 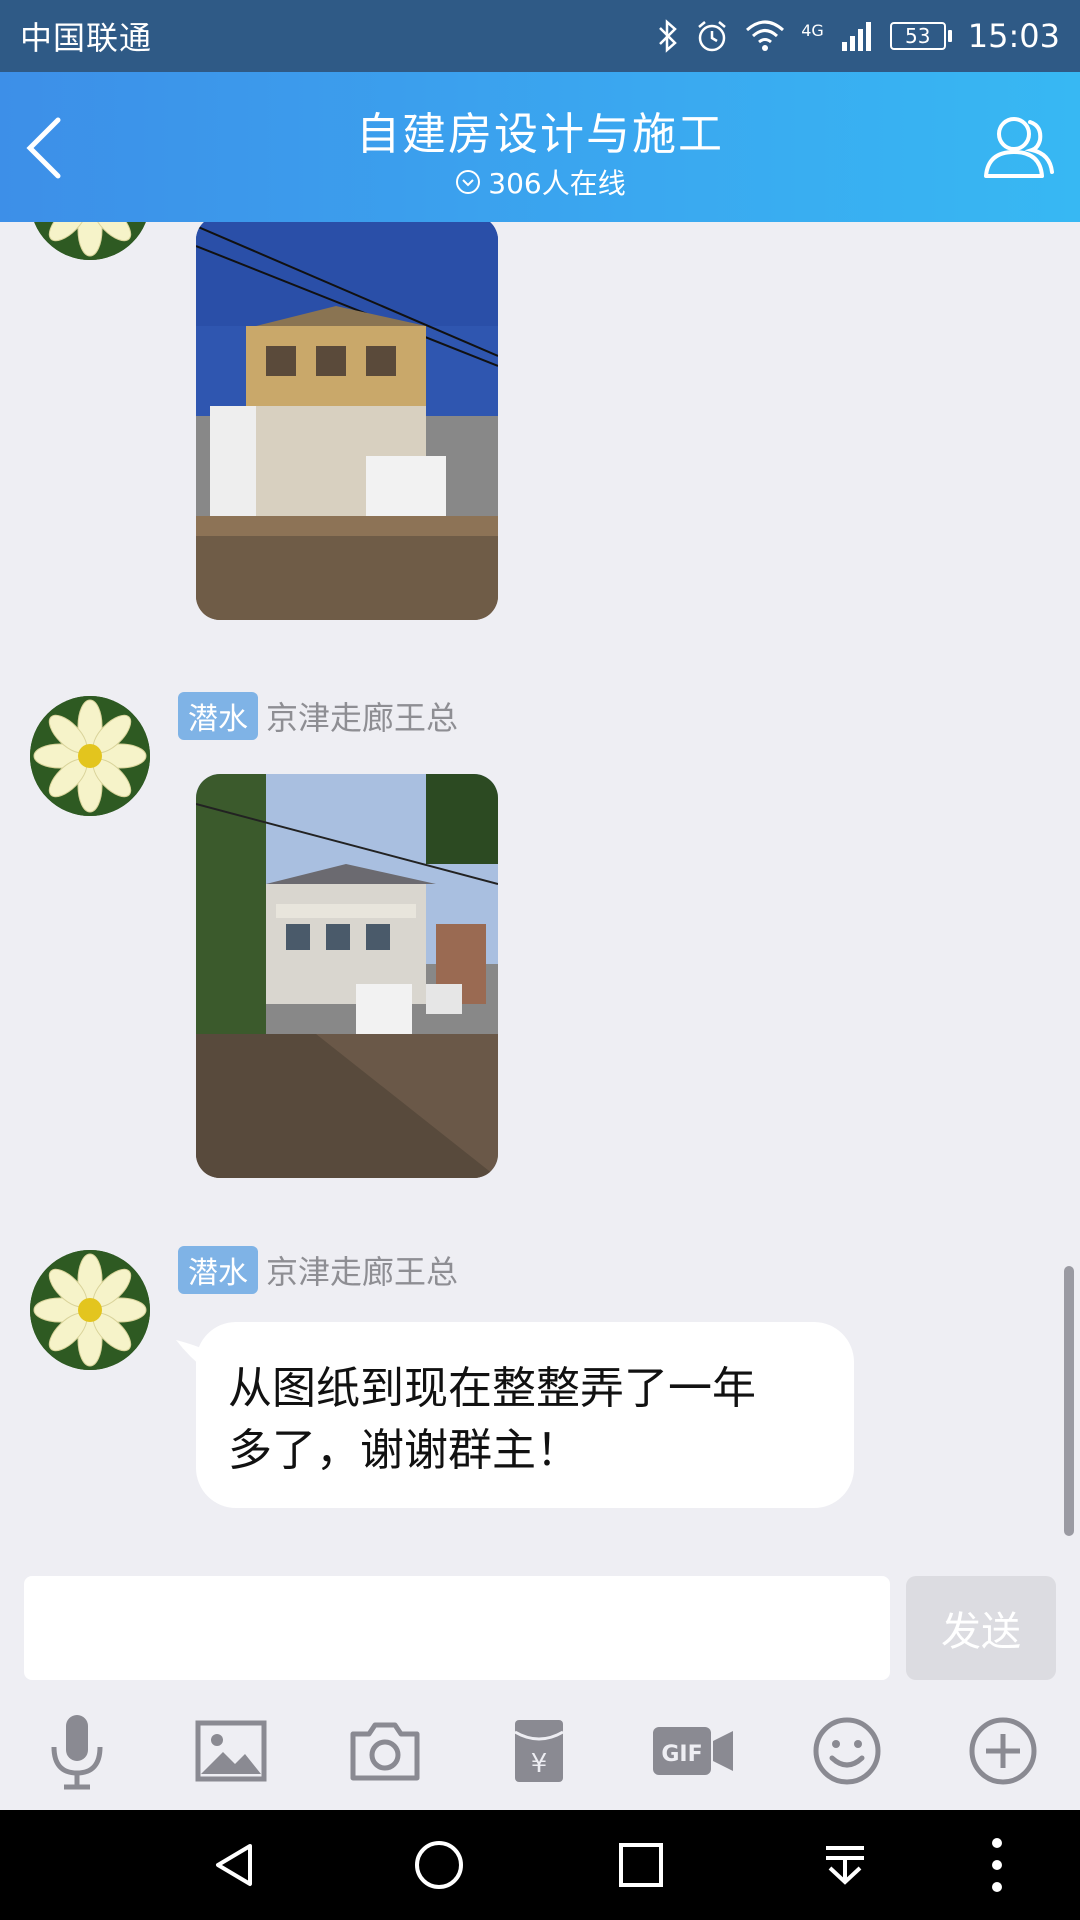 I want to click on circle-home-icon, so click(x=439, y=1865).